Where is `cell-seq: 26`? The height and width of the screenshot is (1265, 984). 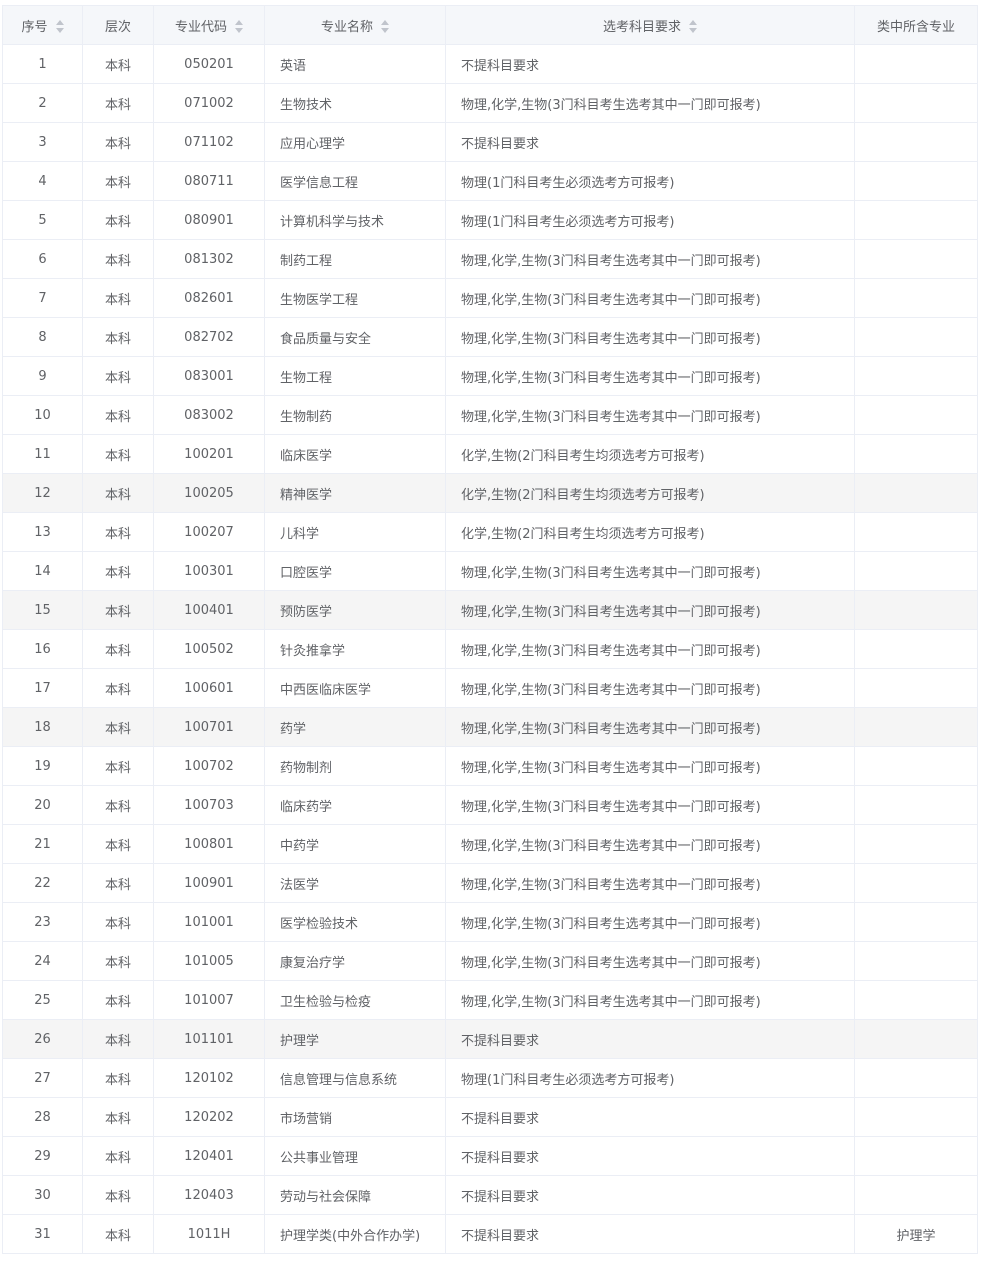
cell-seq: 26 is located at coordinates (42, 1039).